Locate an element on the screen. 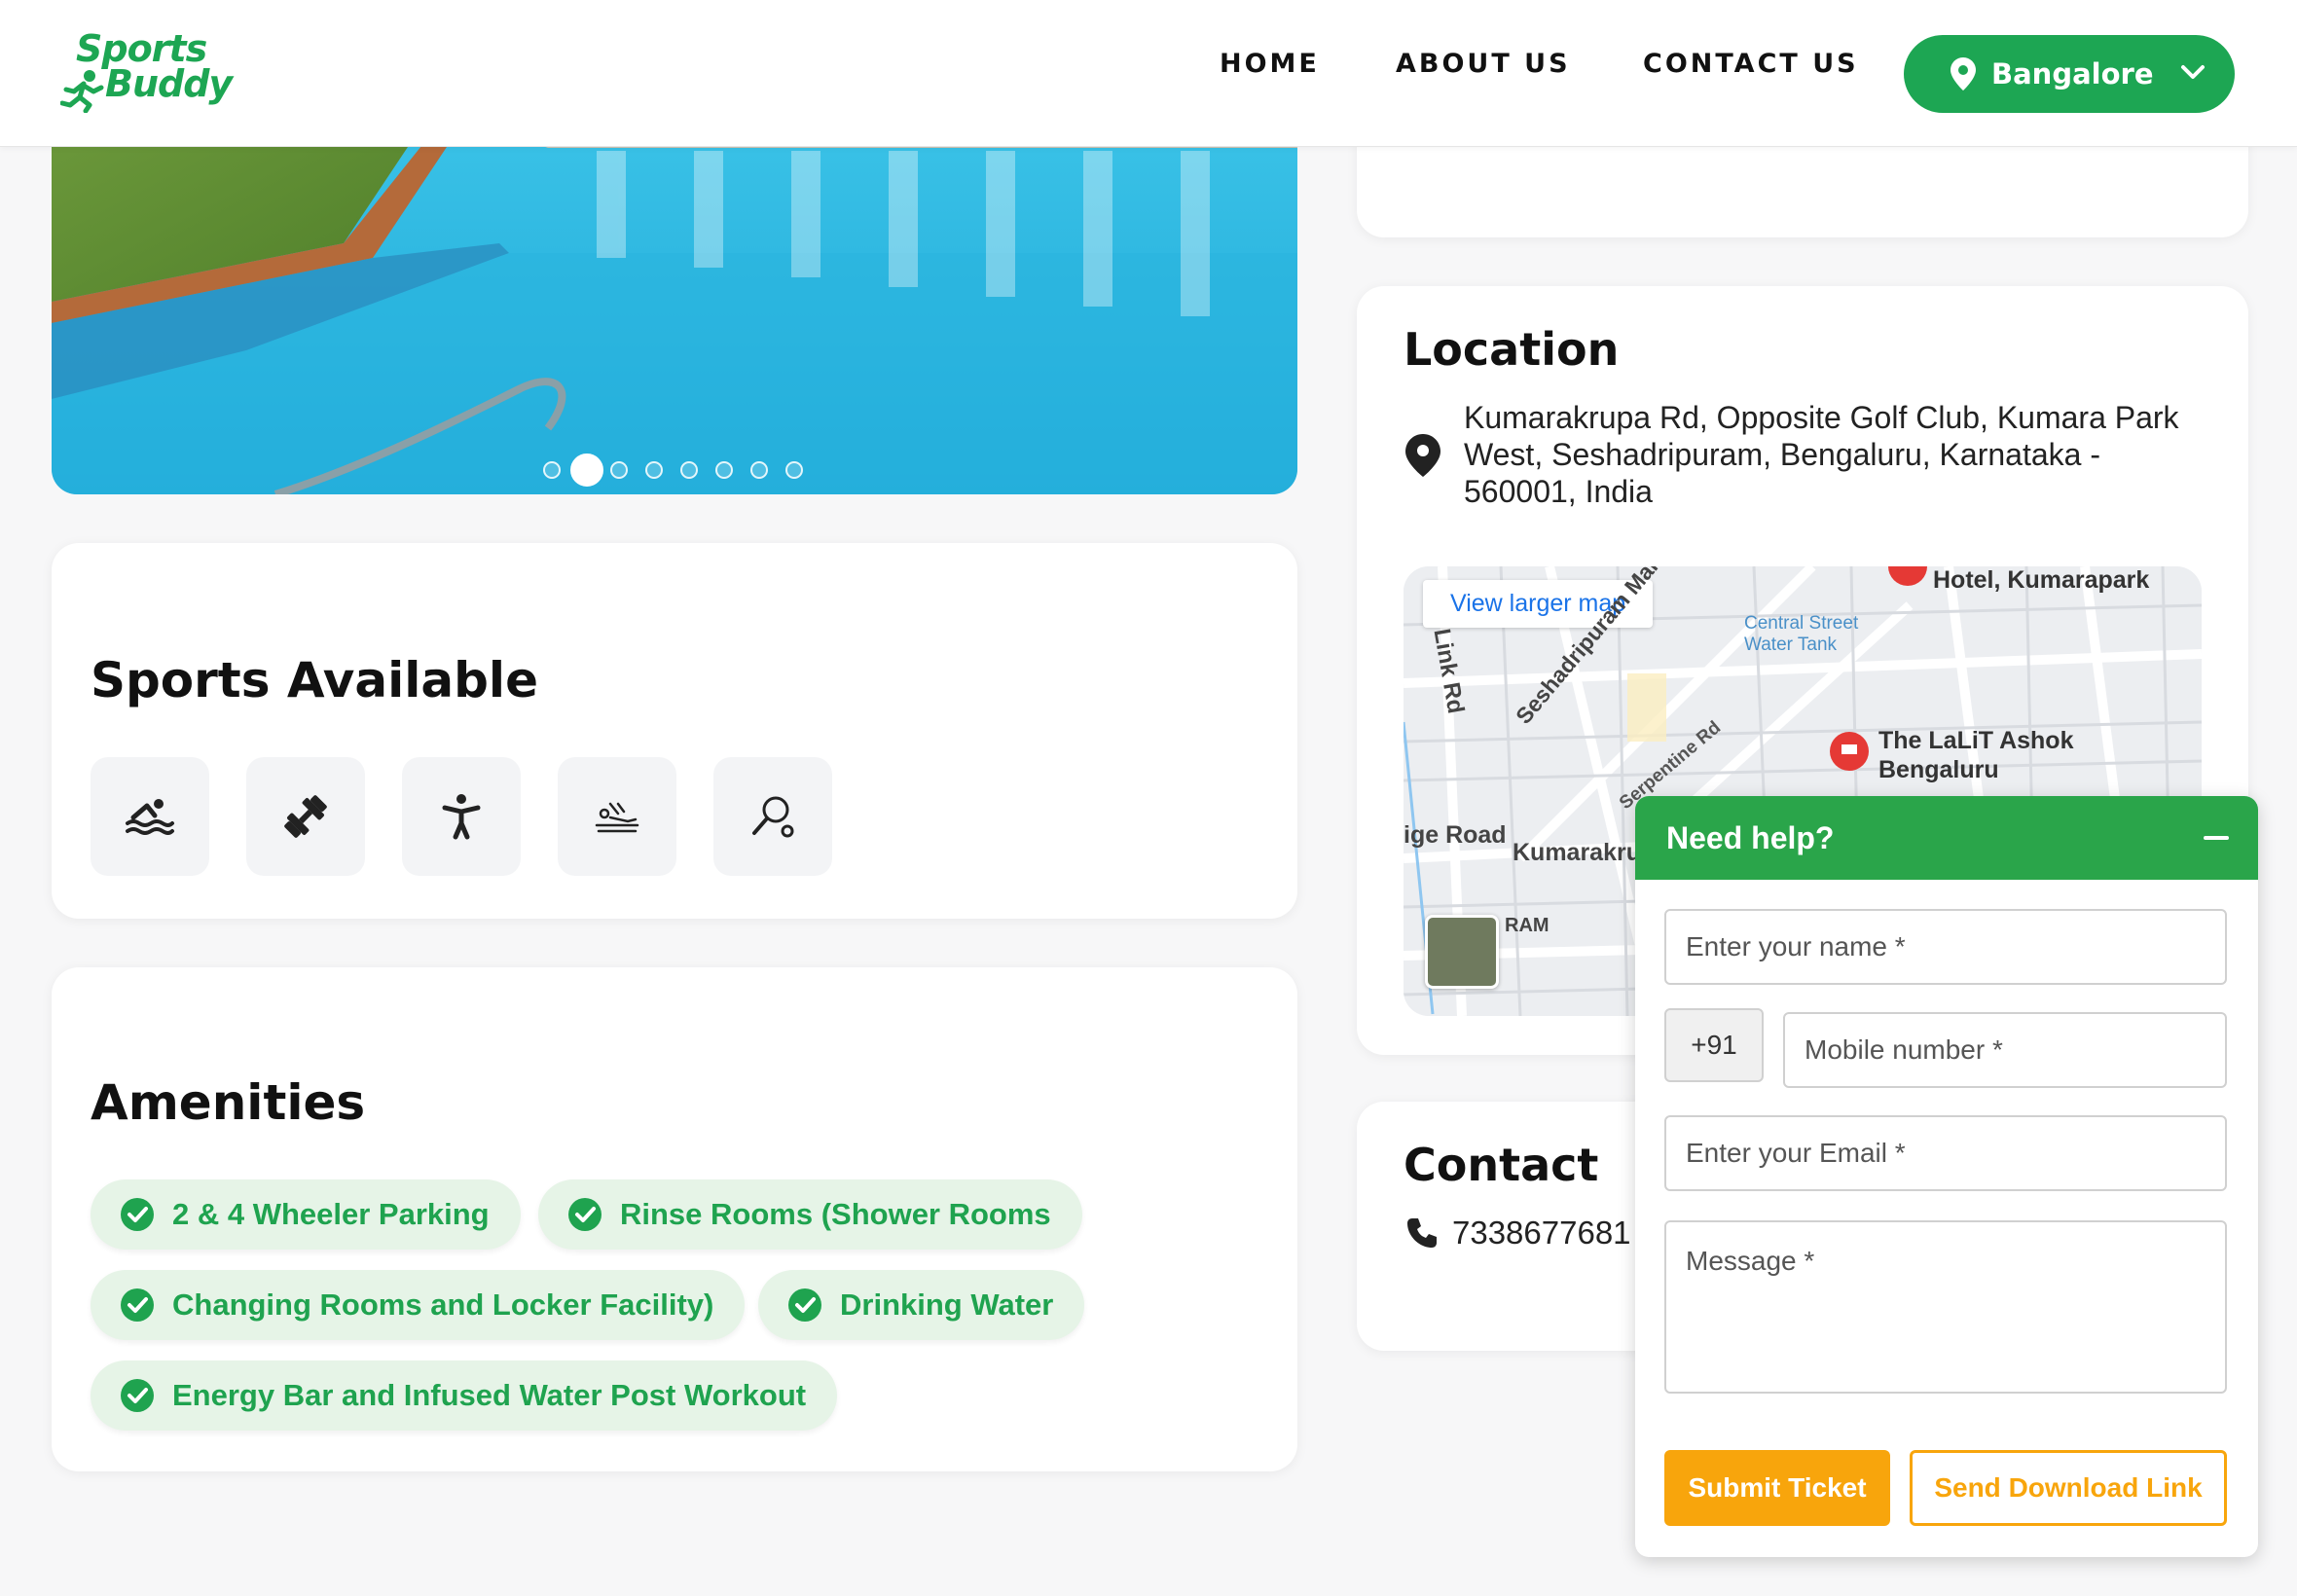  amenity-chip: Drinking Water is located at coordinates (922, 1305).